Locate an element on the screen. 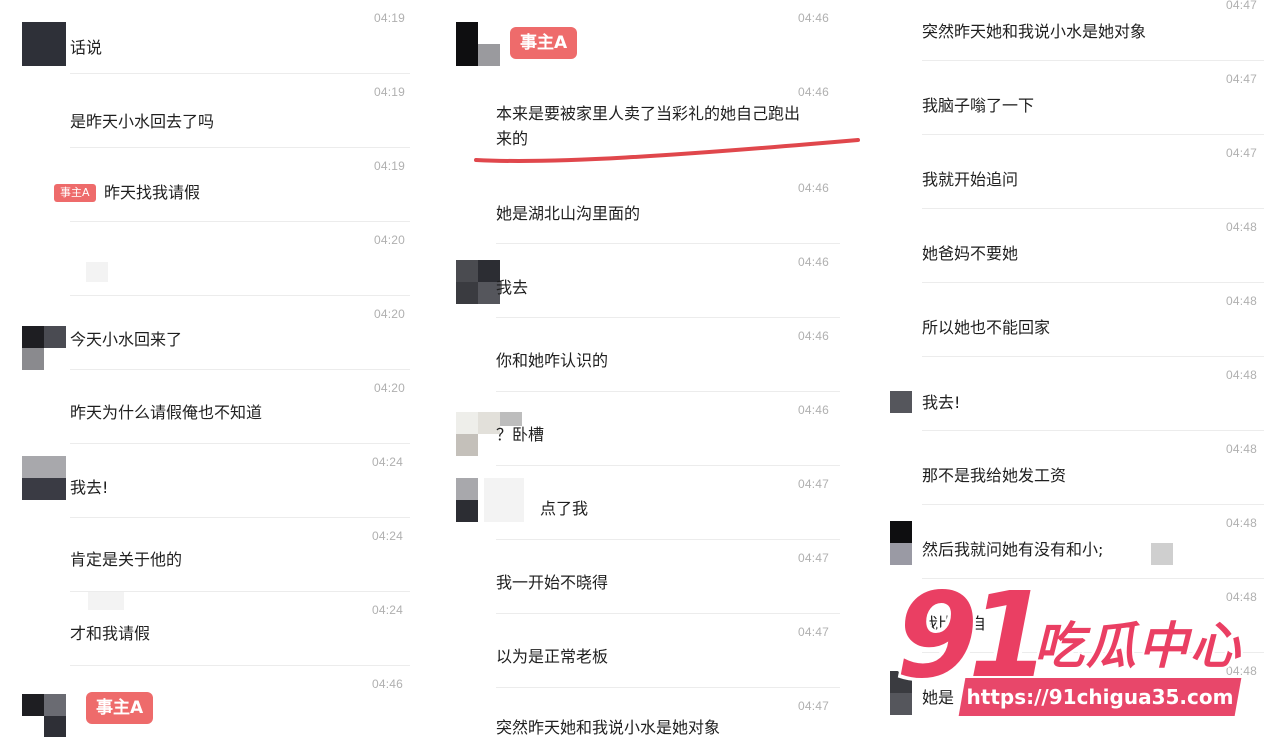 The width and height of the screenshot is (1274, 737). chat-message: 04:19 是昨天小水回去了吗 is located at coordinates (216, 111).